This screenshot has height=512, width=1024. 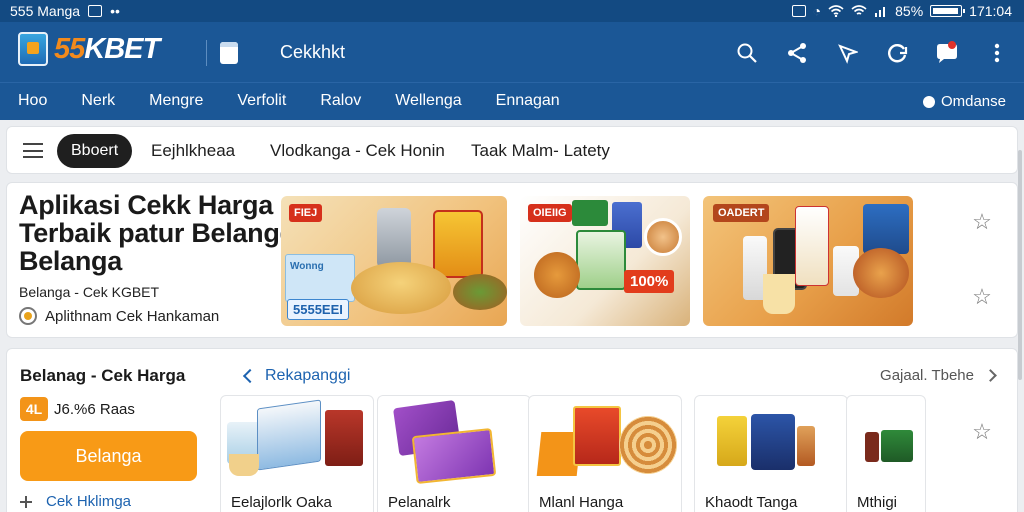 I want to click on discount-badge: 100%, so click(x=649, y=281).